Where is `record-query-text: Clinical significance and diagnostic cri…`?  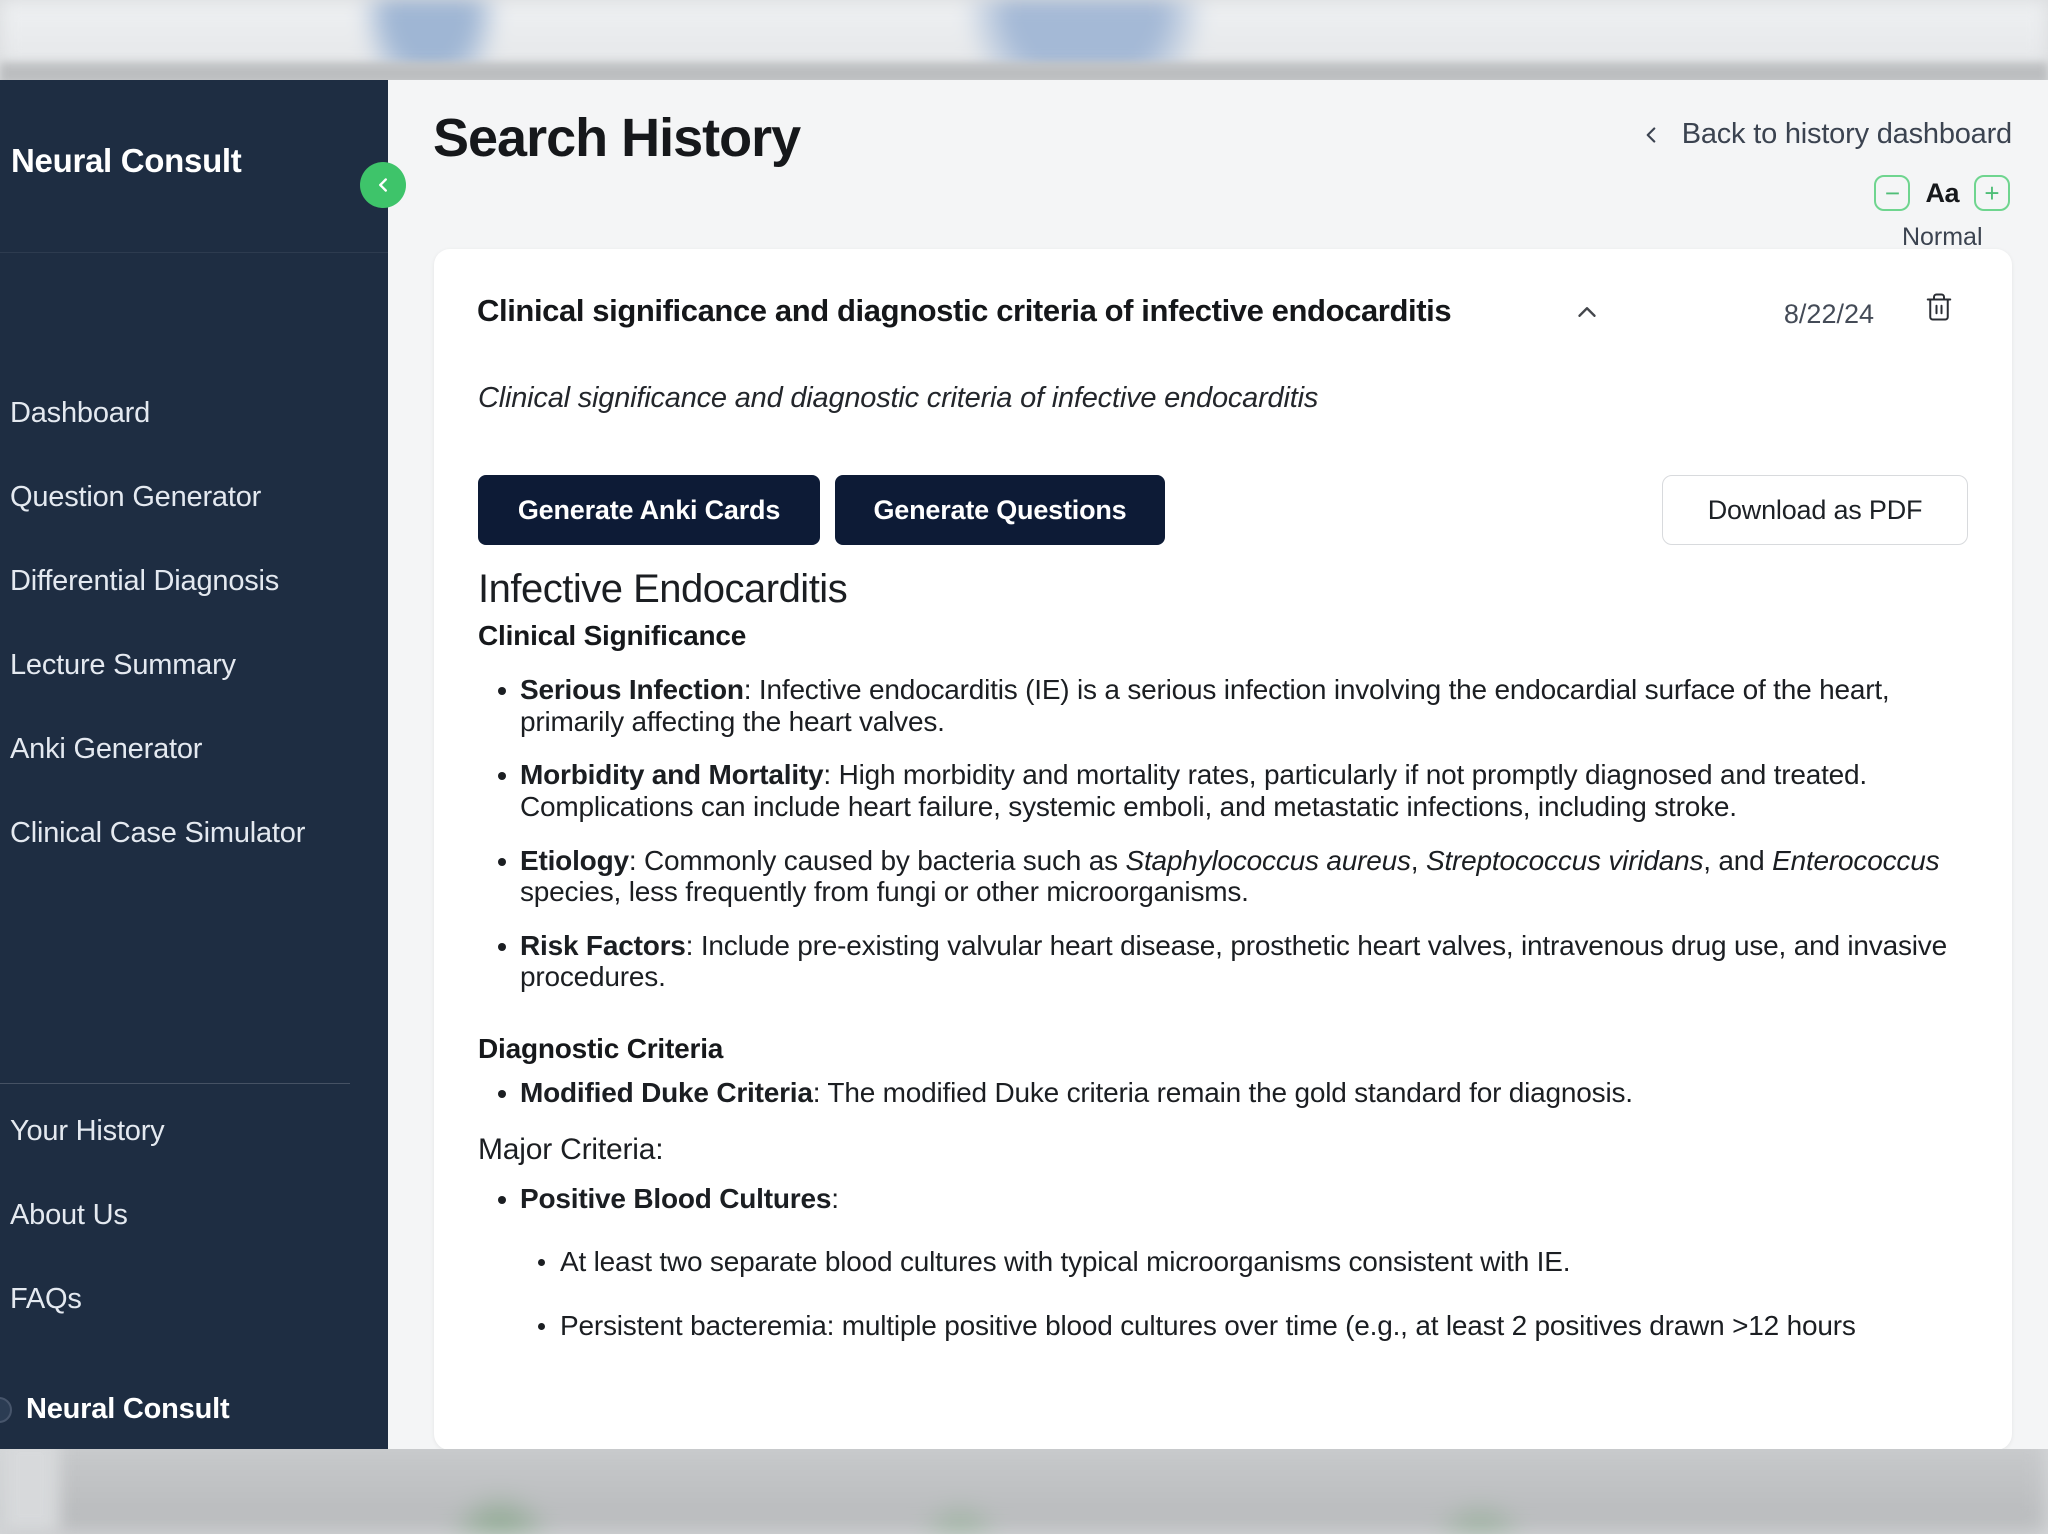 record-query-text: Clinical significance and diagnostic cri… is located at coordinates (898, 398).